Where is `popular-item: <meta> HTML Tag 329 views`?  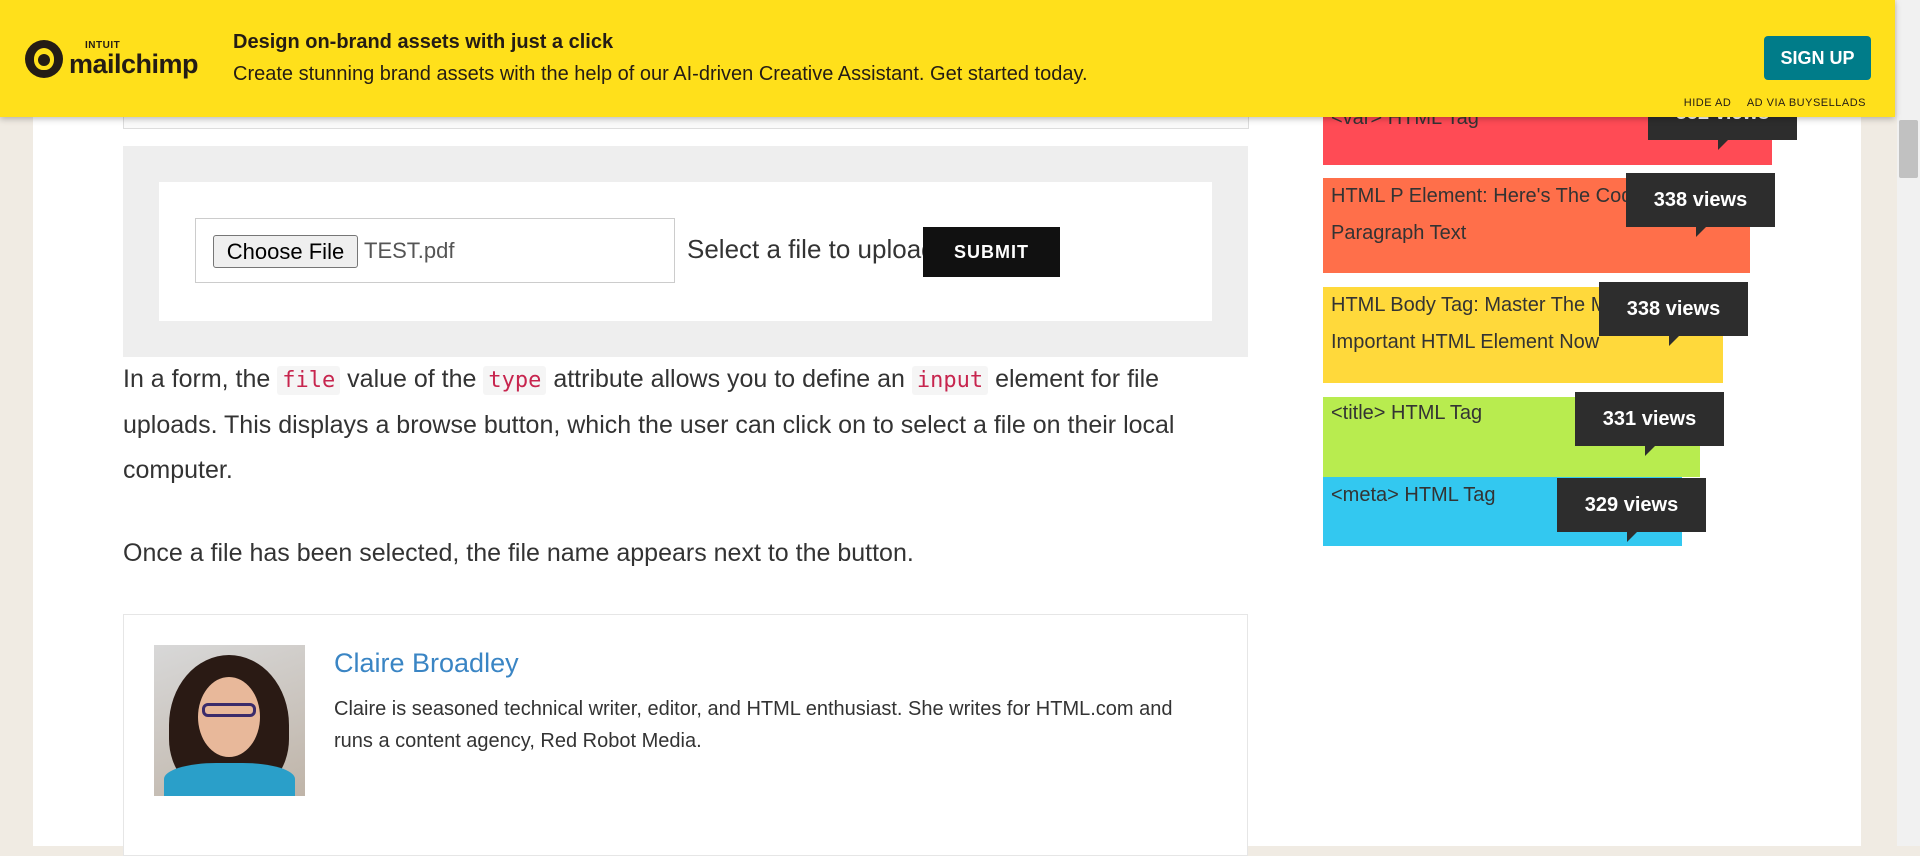 popular-item: <meta> HTML Tag 329 views is located at coordinates (1514, 511).